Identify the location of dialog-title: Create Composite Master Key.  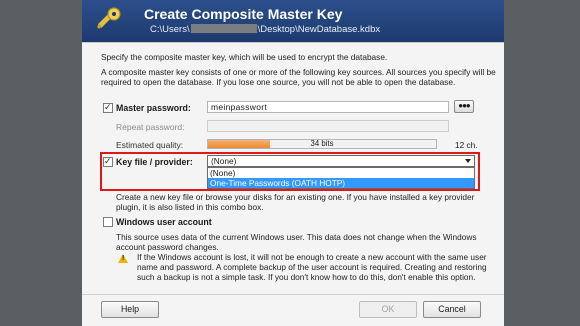
(243, 14).